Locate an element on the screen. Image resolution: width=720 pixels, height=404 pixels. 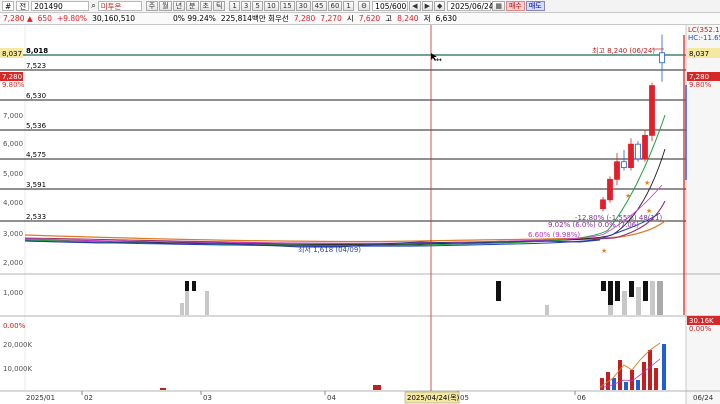
current-price-tag-text: 7,280 is located at coordinates (12, 77).